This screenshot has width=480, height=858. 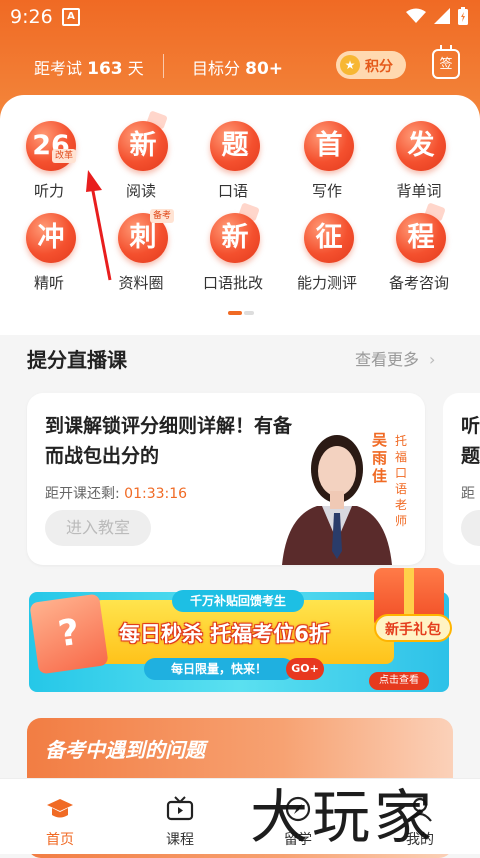 What do you see at coordinates (60, 839) in the screenshot?
I see `tab-label: 首页` at bounding box center [60, 839].